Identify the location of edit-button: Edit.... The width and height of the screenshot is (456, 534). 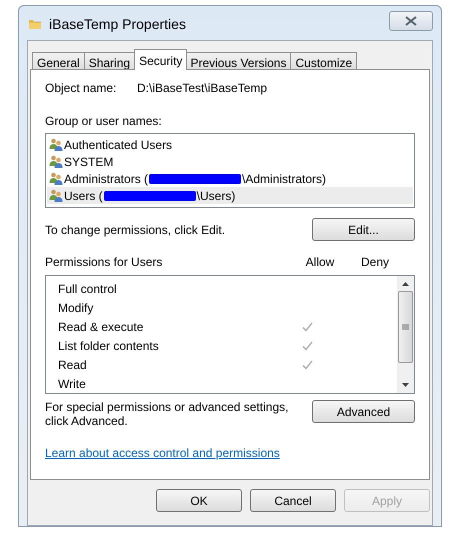
(363, 229).